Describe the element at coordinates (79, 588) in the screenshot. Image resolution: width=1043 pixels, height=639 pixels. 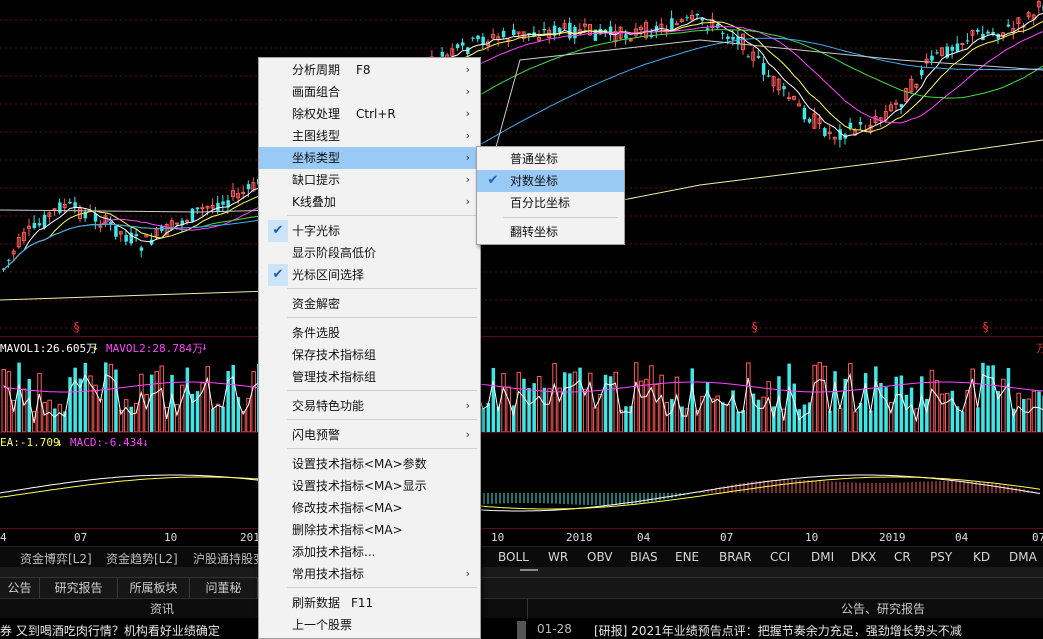
I see `tab-research-reports: 研究报告` at that location.